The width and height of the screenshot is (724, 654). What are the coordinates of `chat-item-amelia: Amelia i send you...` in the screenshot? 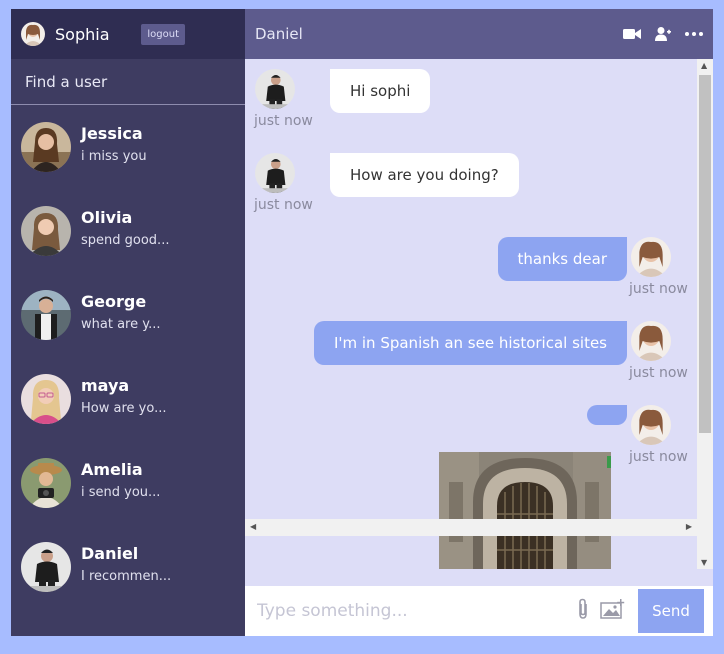 It's located at (128, 483).